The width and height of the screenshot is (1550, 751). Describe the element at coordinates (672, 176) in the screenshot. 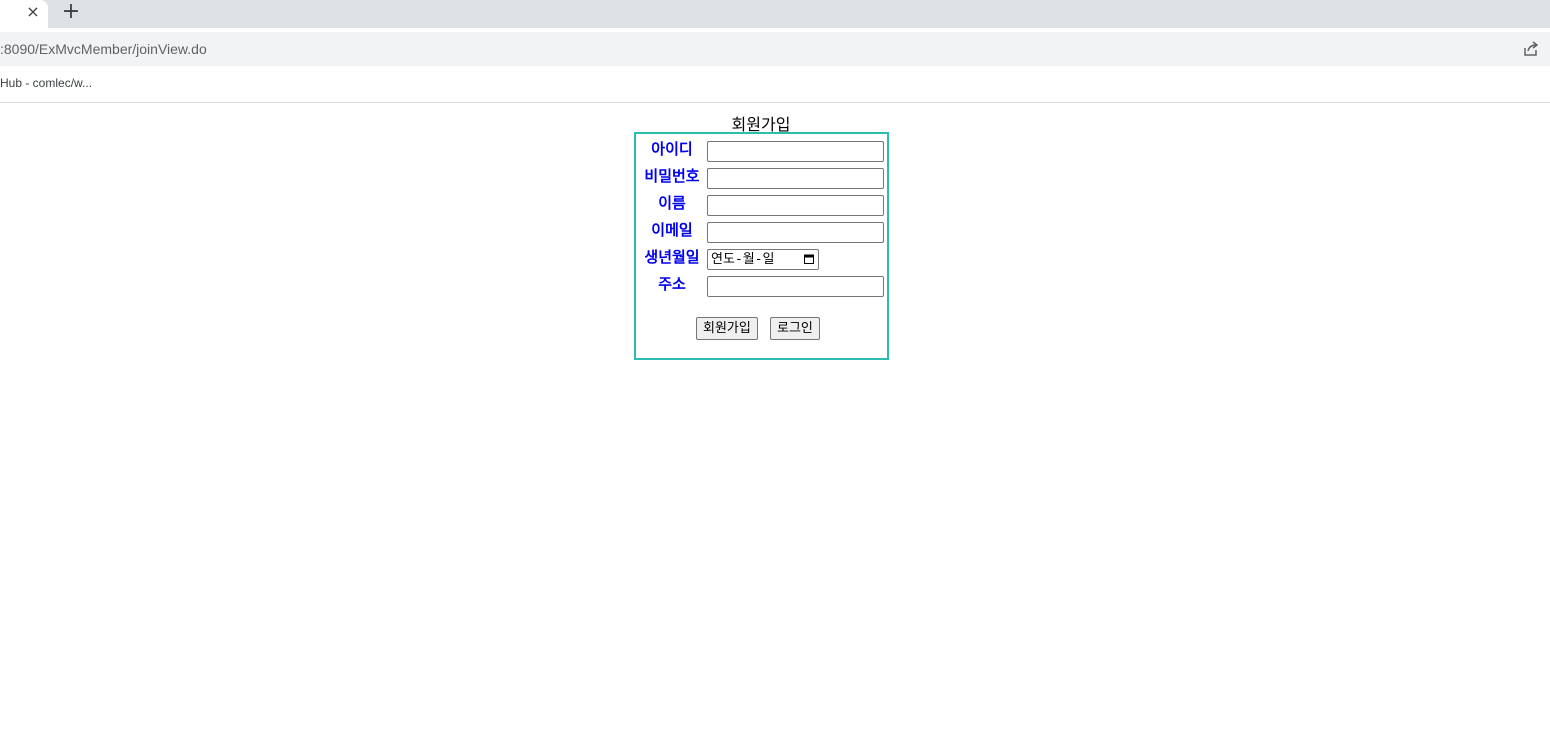

I see `password-label: 비밀번호` at that location.